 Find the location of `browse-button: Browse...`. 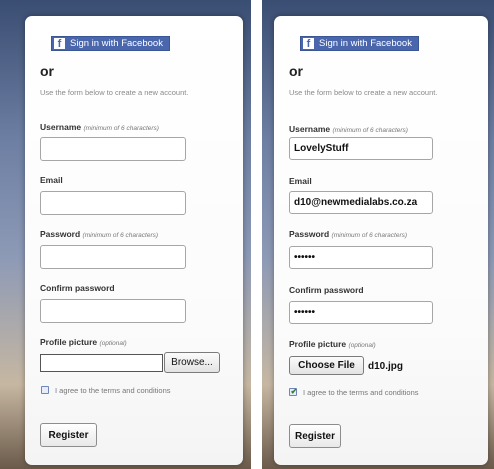

browse-button: Browse... is located at coordinates (192, 362).